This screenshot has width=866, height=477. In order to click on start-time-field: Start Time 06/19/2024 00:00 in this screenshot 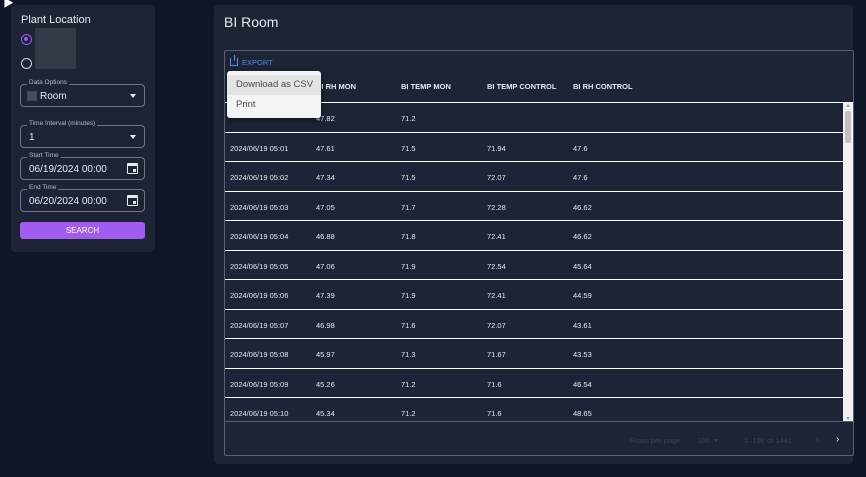, I will do `click(82, 166)`.